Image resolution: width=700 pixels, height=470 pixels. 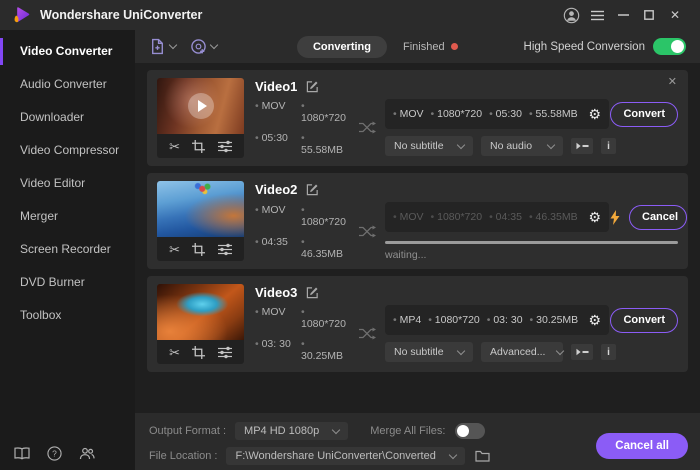 What do you see at coordinates (430, 47) in the screenshot?
I see `tab-finished: Finished` at bounding box center [430, 47].